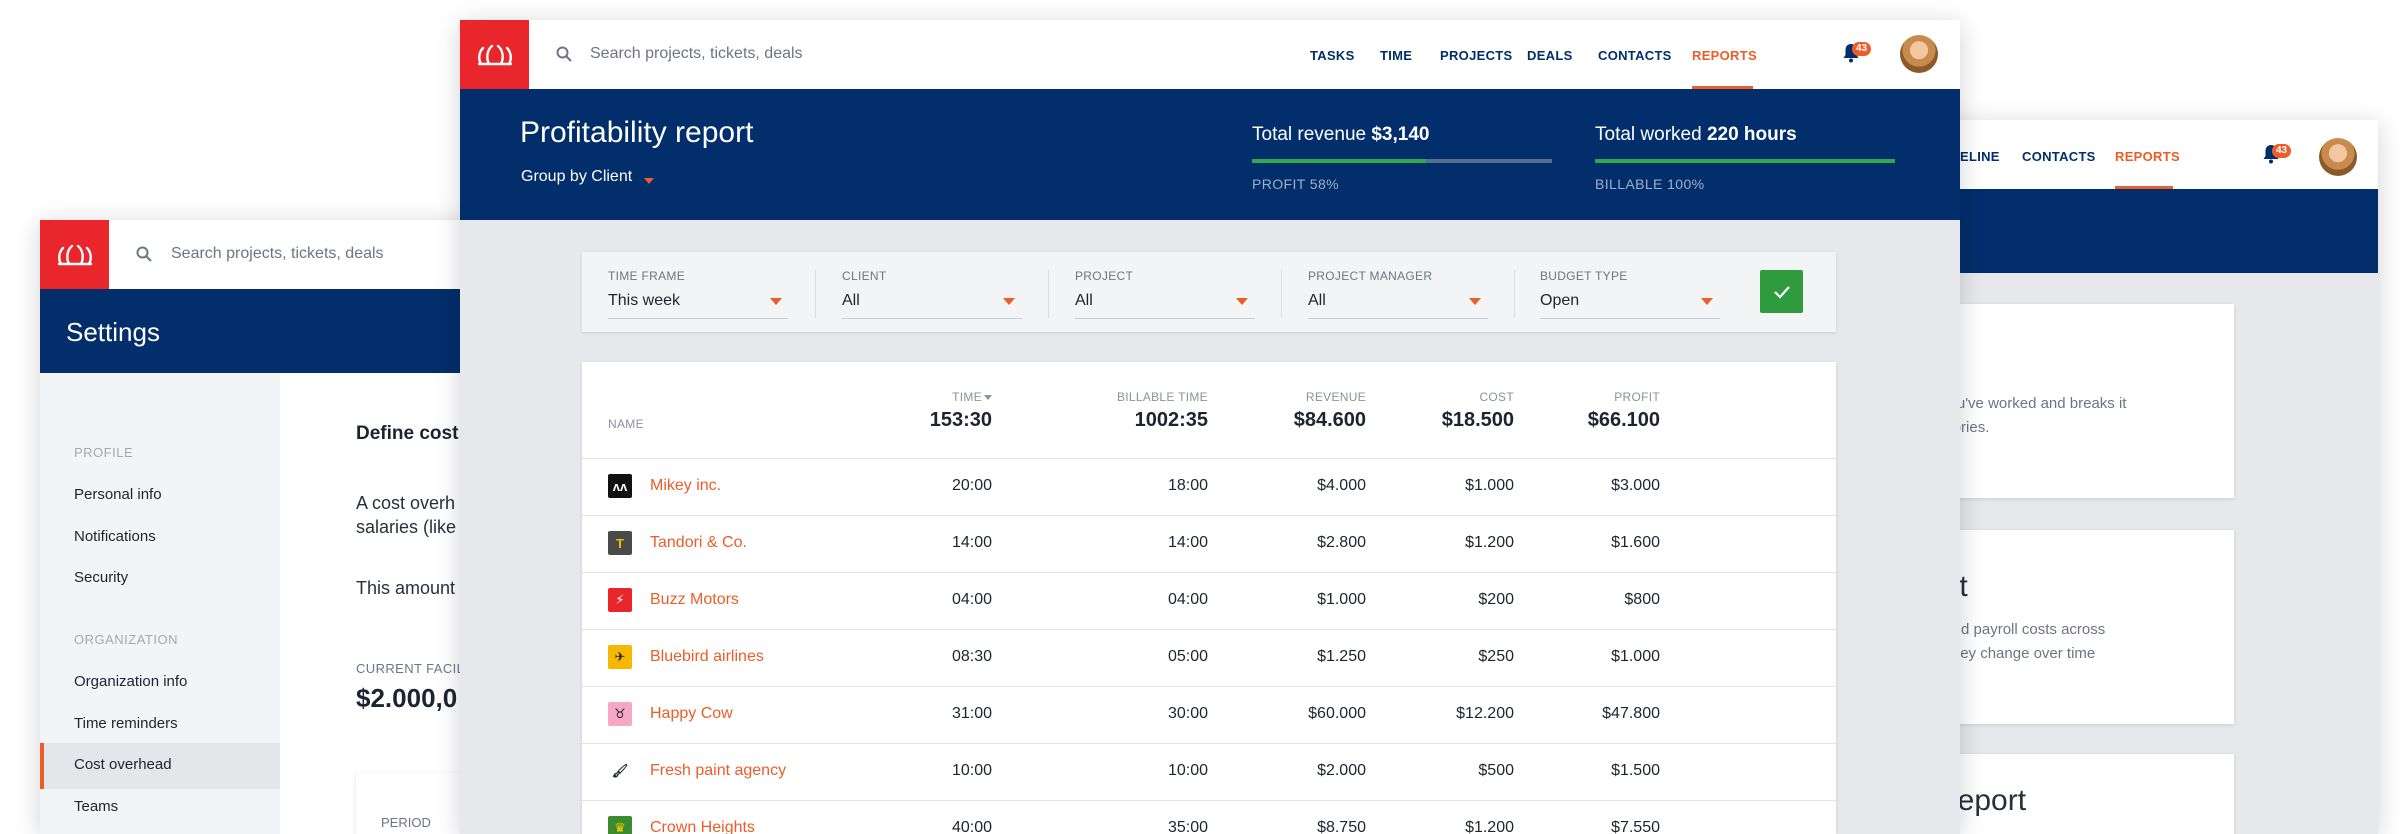 This screenshot has width=2408, height=834. I want to click on filter-label: PROJECT, so click(1104, 276).